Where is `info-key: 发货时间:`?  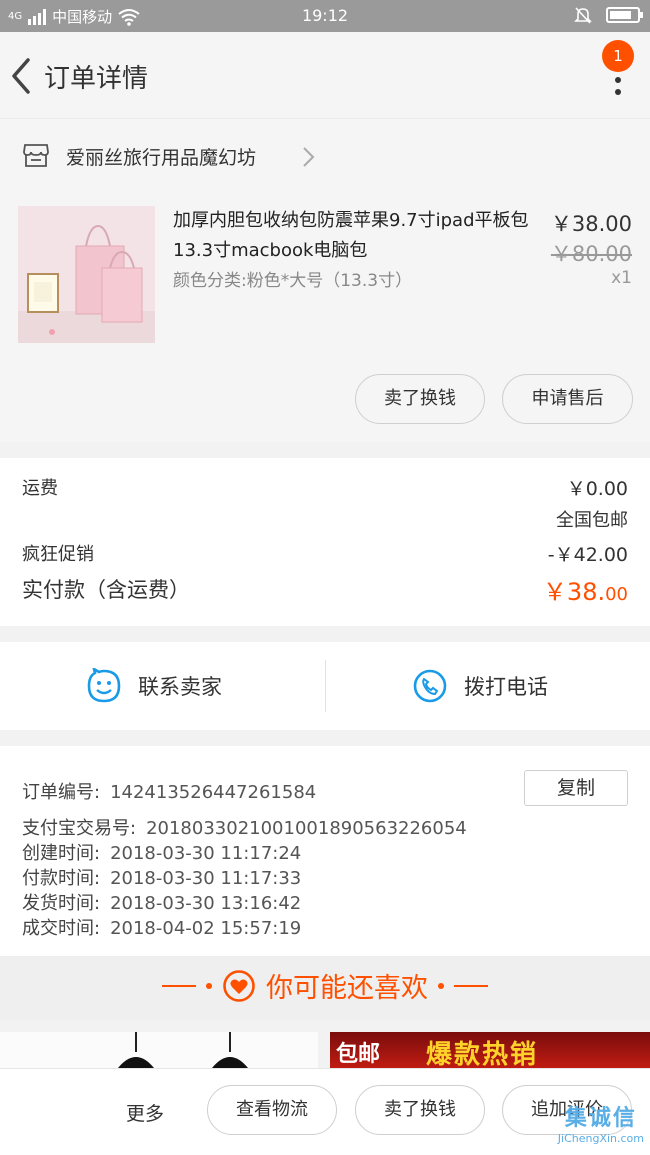 info-key: 发货时间: is located at coordinates (61, 903).